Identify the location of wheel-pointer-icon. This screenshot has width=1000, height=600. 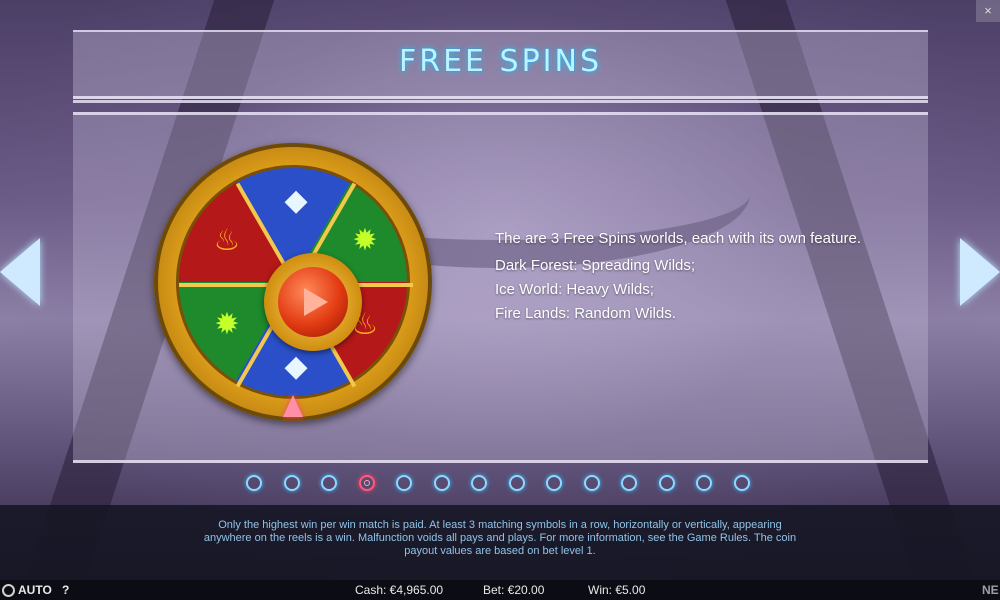
(293, 406).